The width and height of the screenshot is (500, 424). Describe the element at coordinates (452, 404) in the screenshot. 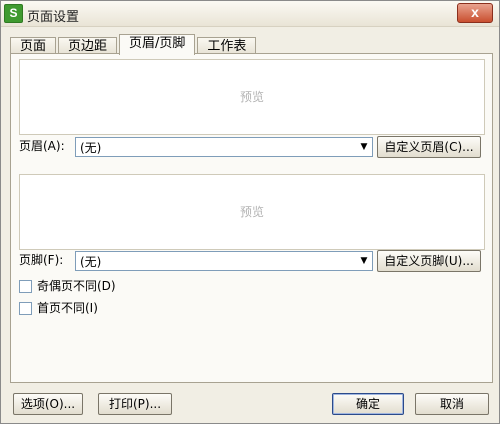

I see `cancel-button: 取消` at that location.